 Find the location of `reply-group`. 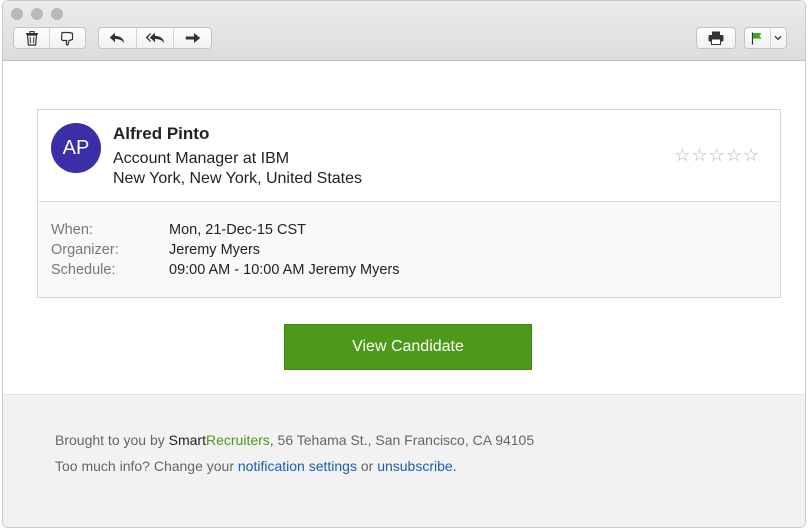

reply-group is located at coordinates (155, 38).